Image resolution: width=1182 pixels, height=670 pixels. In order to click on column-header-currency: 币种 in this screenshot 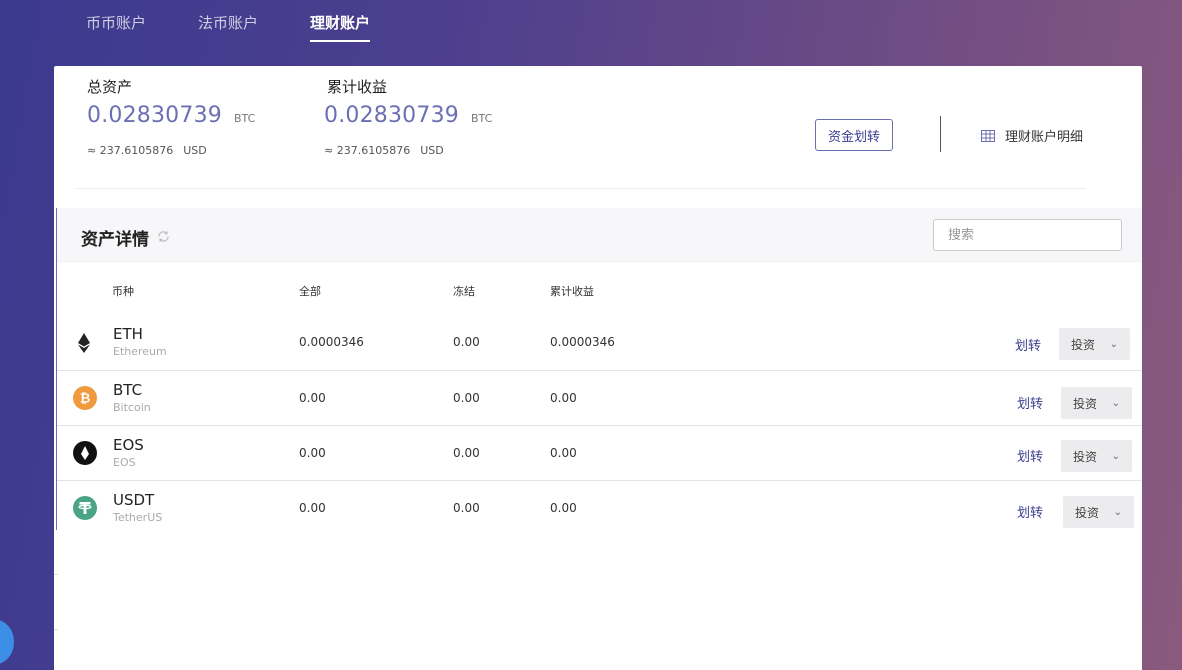, I will do `click(123, 291)`.